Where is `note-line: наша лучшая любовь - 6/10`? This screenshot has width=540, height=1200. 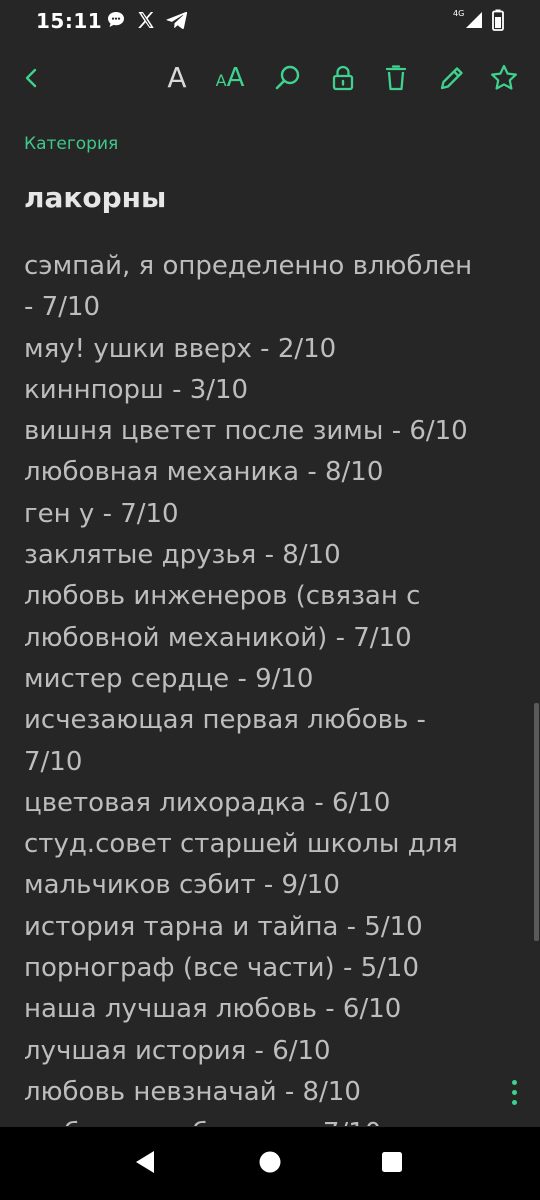 note-line: наша лучшая любовь - 6/10 is located at coordinates (213, 1009).